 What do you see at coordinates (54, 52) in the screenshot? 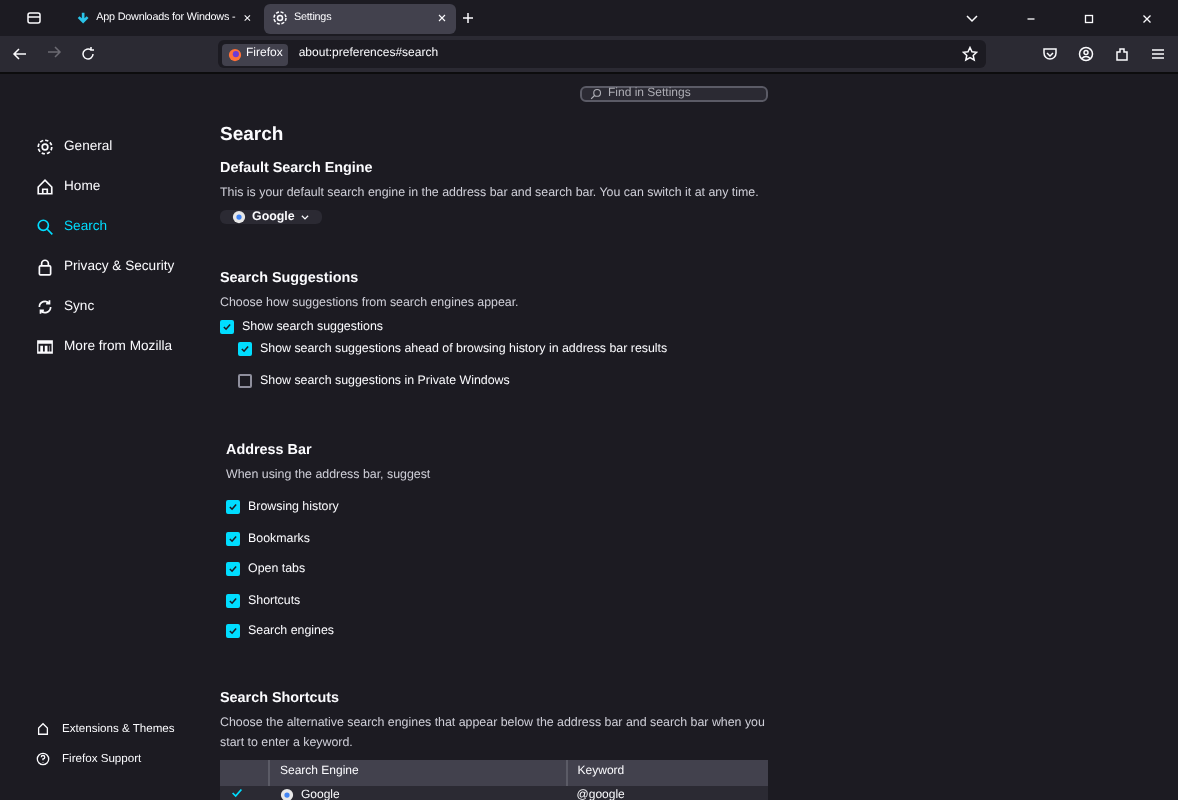
I see `forward-arrow-icon` at bounding box center [54, 52].